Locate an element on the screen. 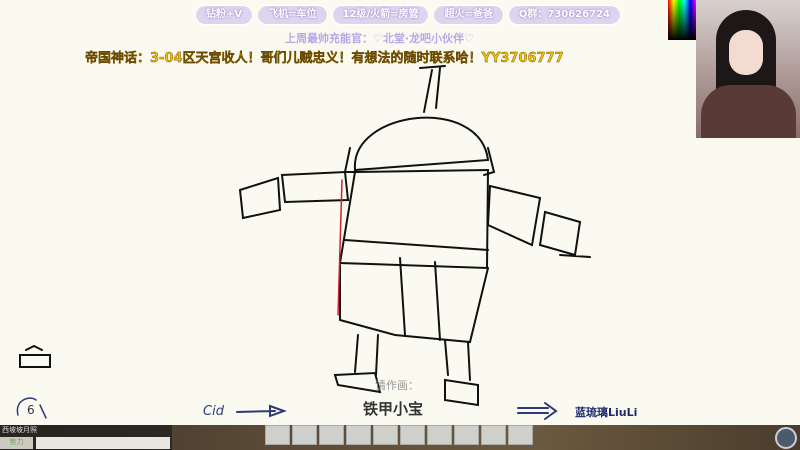  weekly-top-supporter: 上周最帅充能官：♡北堂·龙吧小伙伴♡ is located at coordinates (379, 38).